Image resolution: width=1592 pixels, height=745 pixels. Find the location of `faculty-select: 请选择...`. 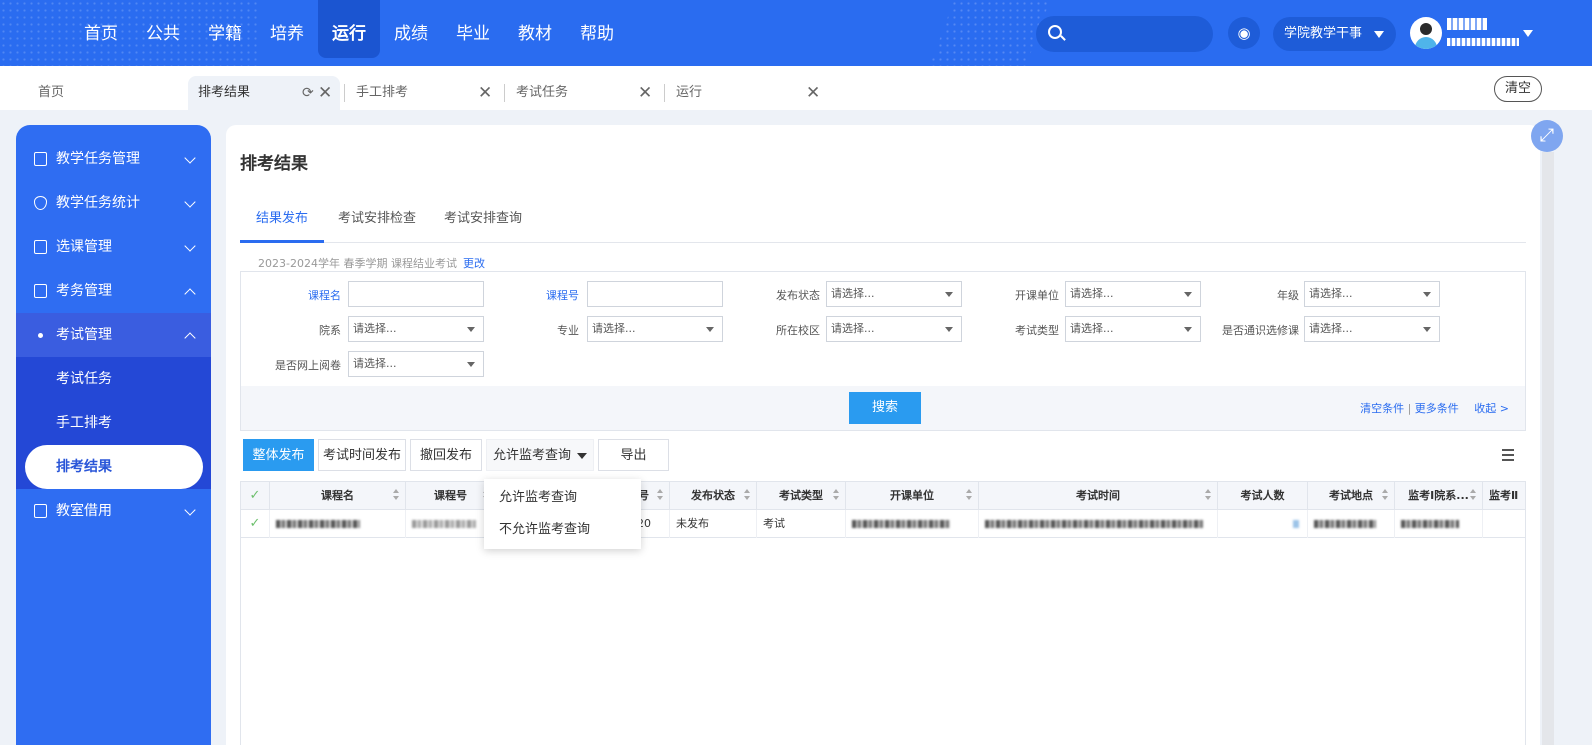

faculty-select: 请选择... is located at coordinates (416, 329).